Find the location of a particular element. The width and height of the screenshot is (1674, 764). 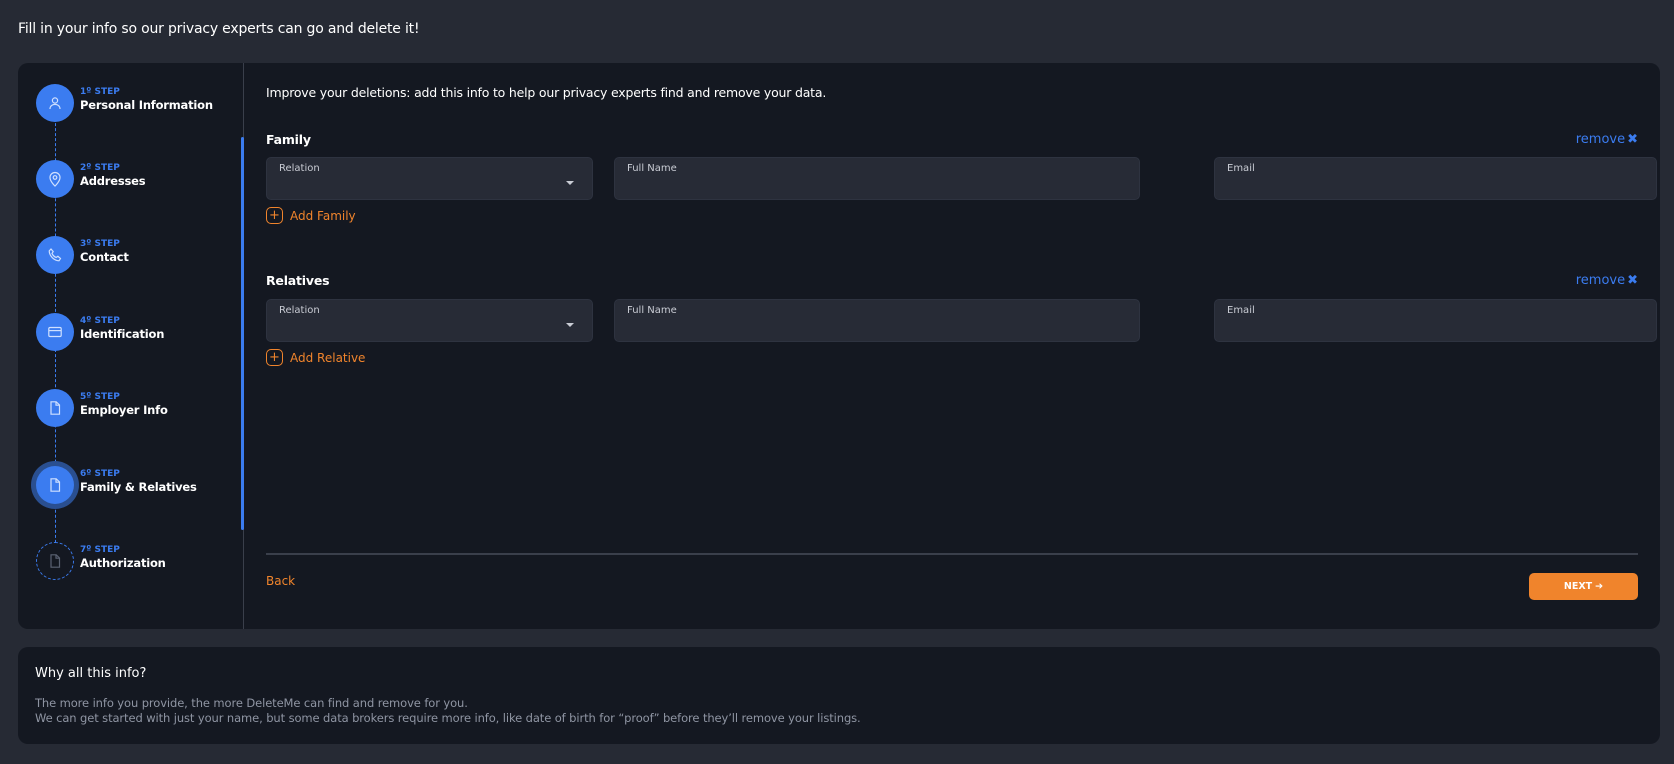

family-remove-button: remove ✖ is located at coordinates (1607, 139).